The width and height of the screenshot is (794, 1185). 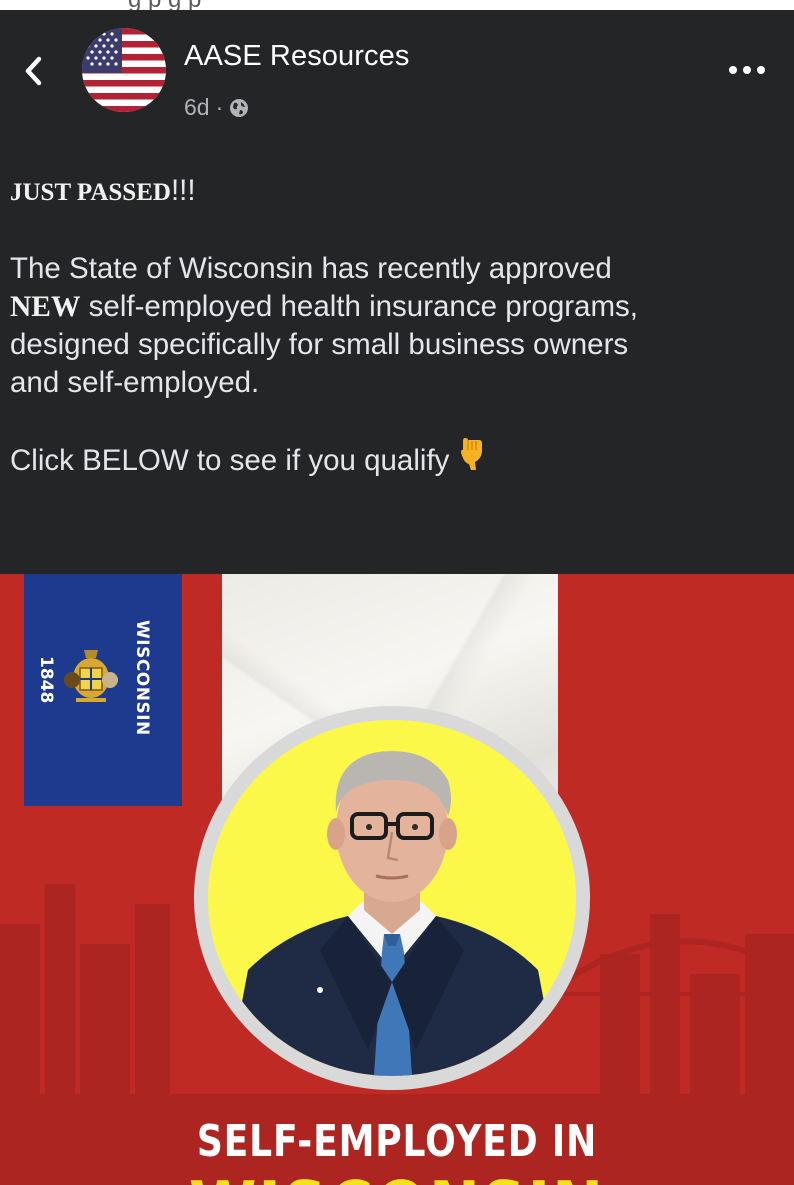 I want to click on headline-exclaim: !!!, so click(x=183, y=190).